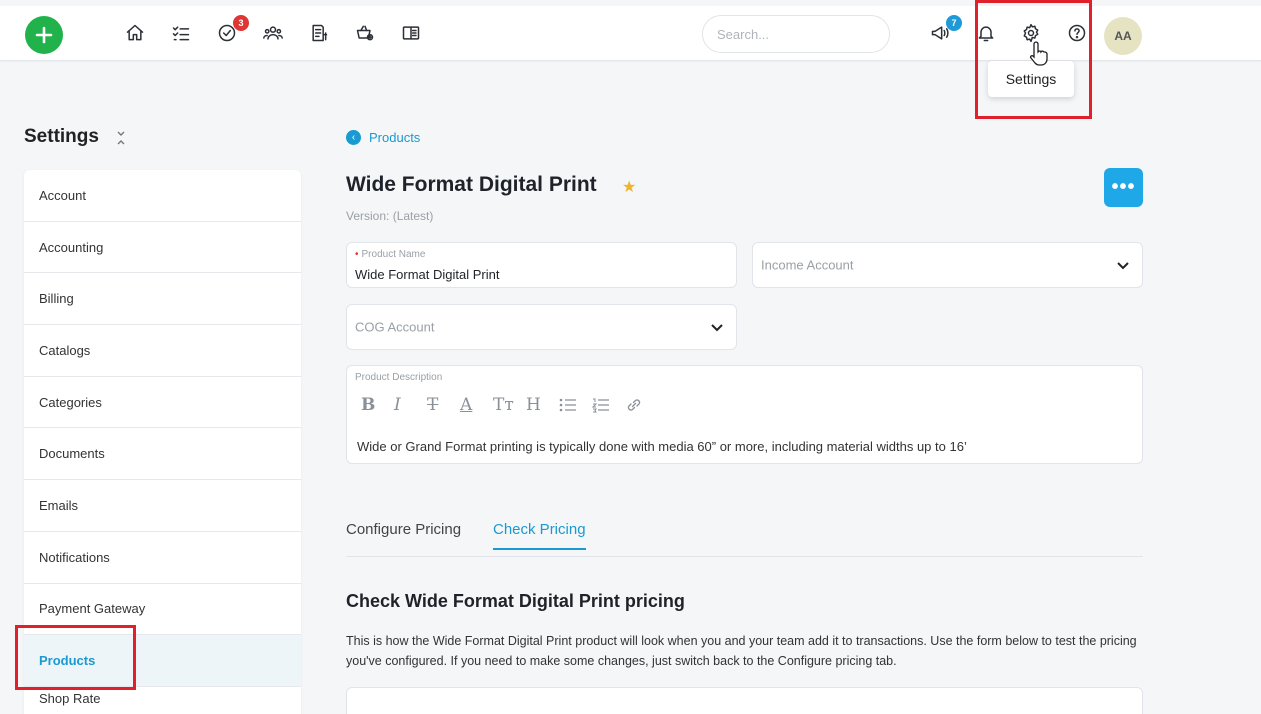  I want to click on breadcrumb: ‹ Products, so click(383, 137).